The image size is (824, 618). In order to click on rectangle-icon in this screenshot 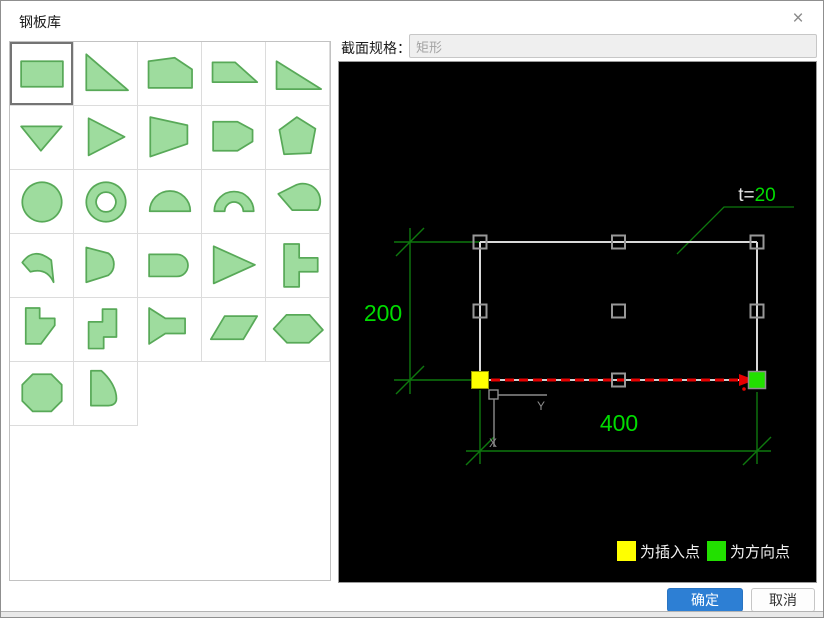, I will do `click(41, 73)`.